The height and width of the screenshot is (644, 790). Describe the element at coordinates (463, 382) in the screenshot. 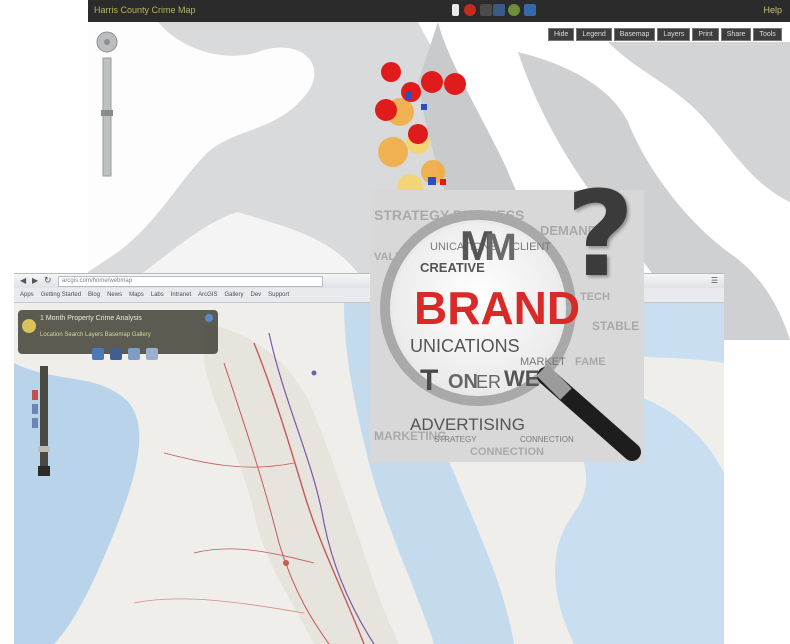

I see `svg-text: ON` at that location.